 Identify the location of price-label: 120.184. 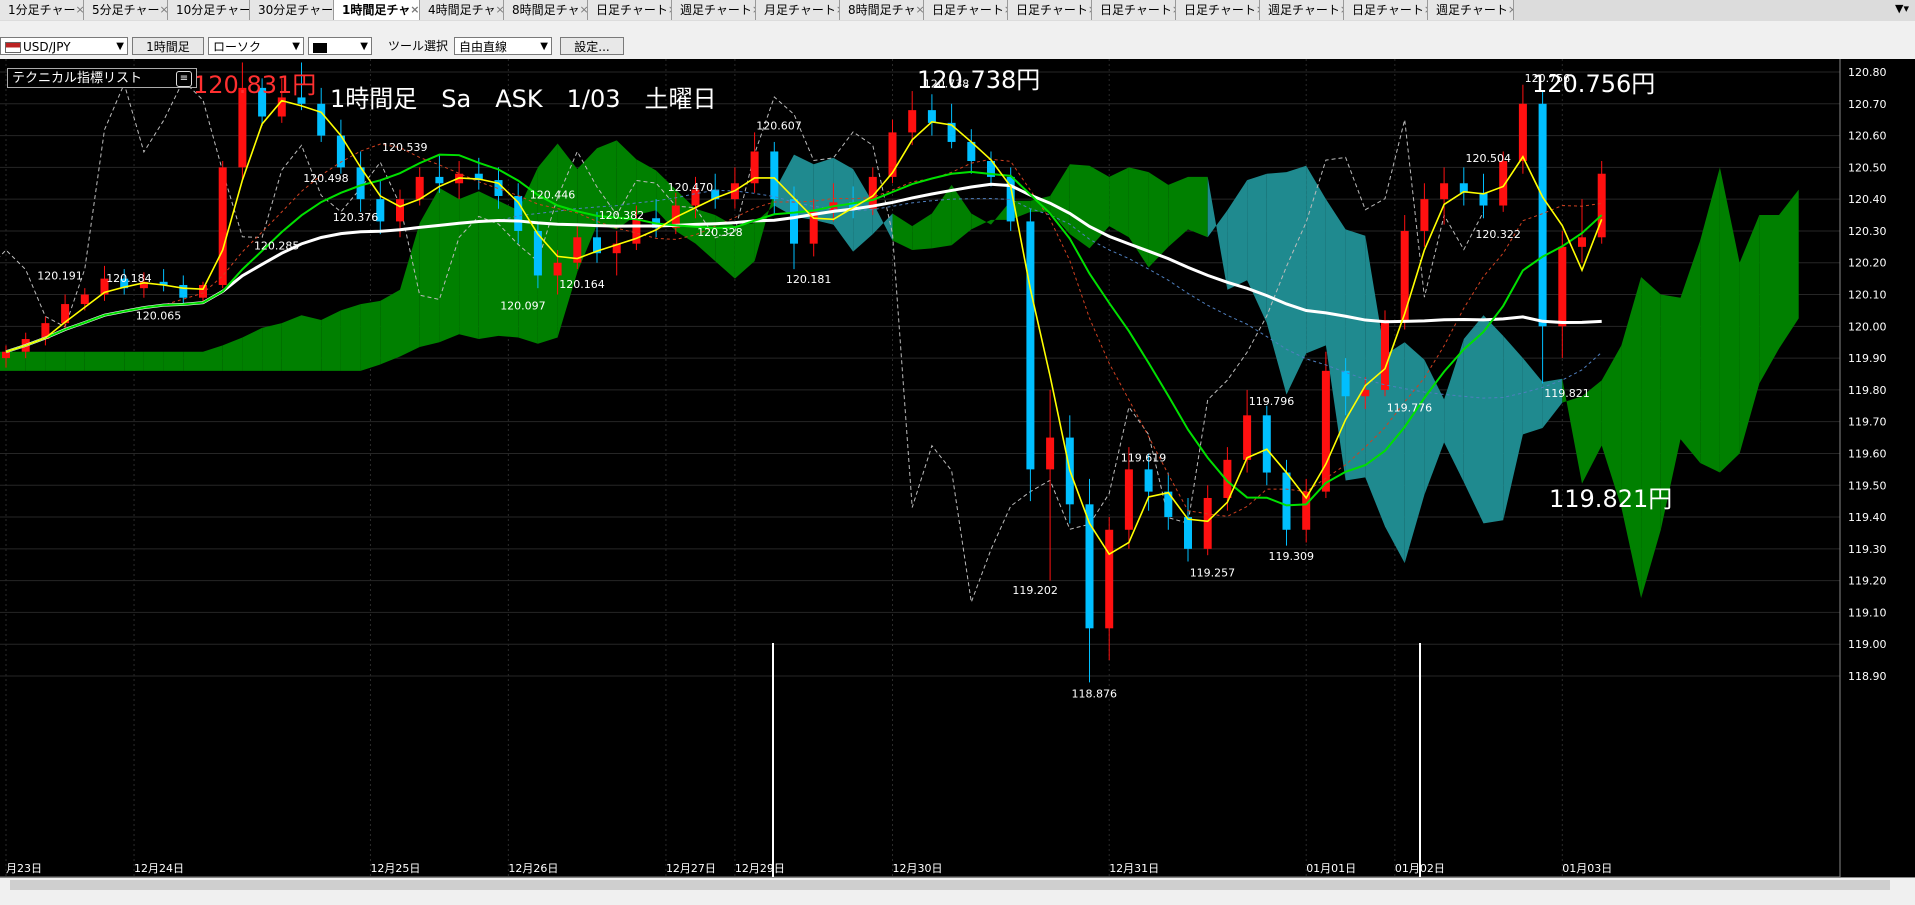
(129, 278).